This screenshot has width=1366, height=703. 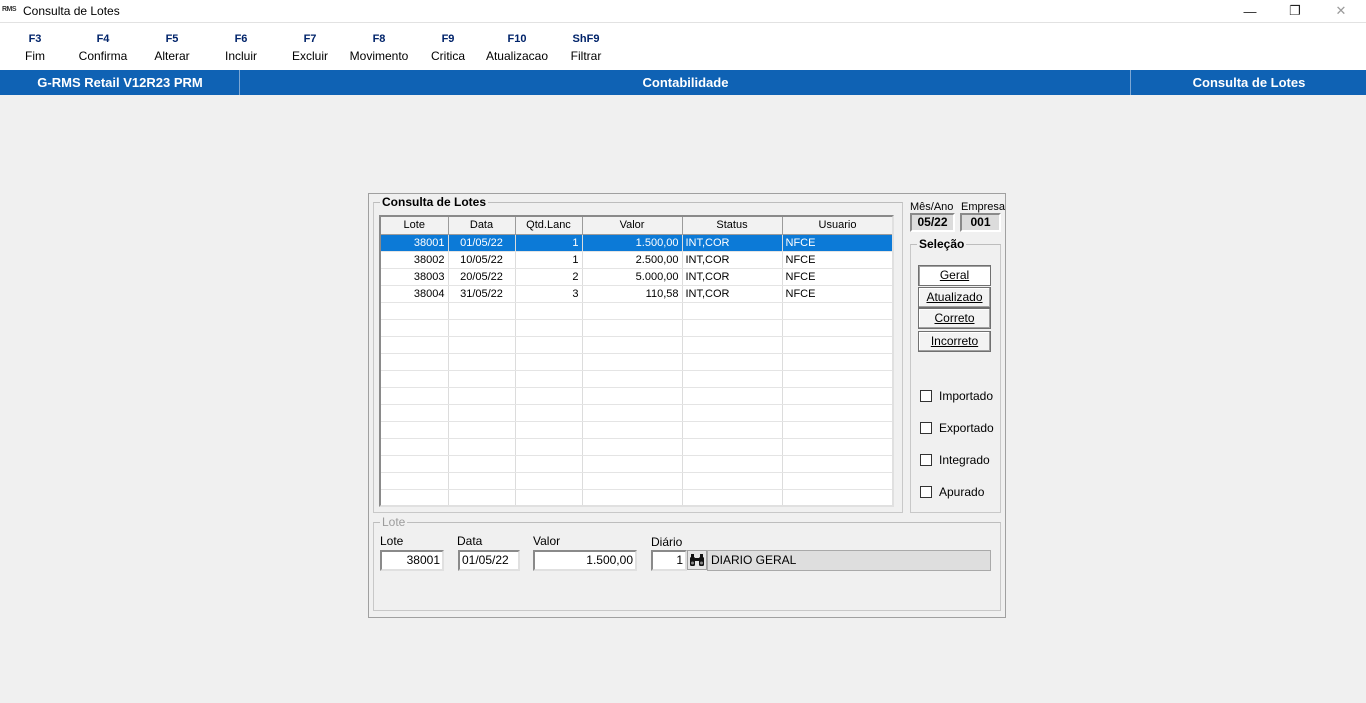 I want to click on empresa-label: Empresa, so click(x=983, y=207).